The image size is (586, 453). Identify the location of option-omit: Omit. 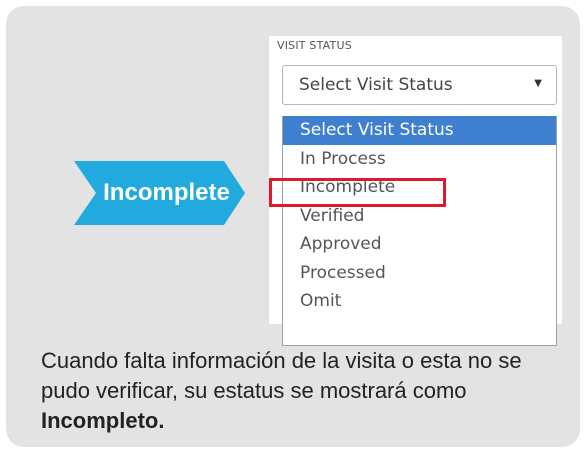
(419, 301).